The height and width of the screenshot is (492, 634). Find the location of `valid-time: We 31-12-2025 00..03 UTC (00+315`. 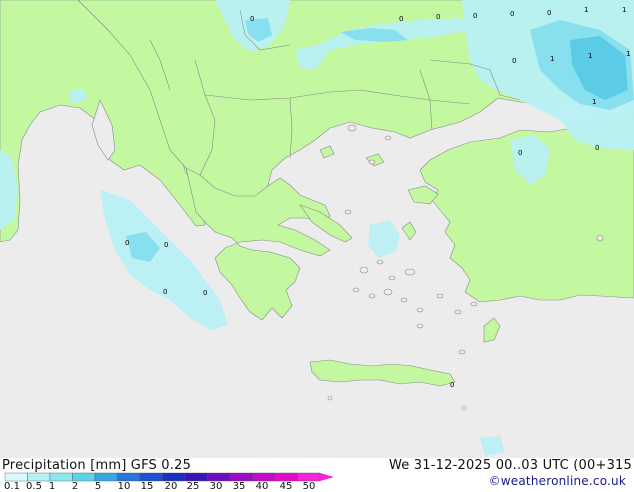

valid-time: We 31-12-2025 00..03 UTC (00+315 is located at coordinates (510, 465).